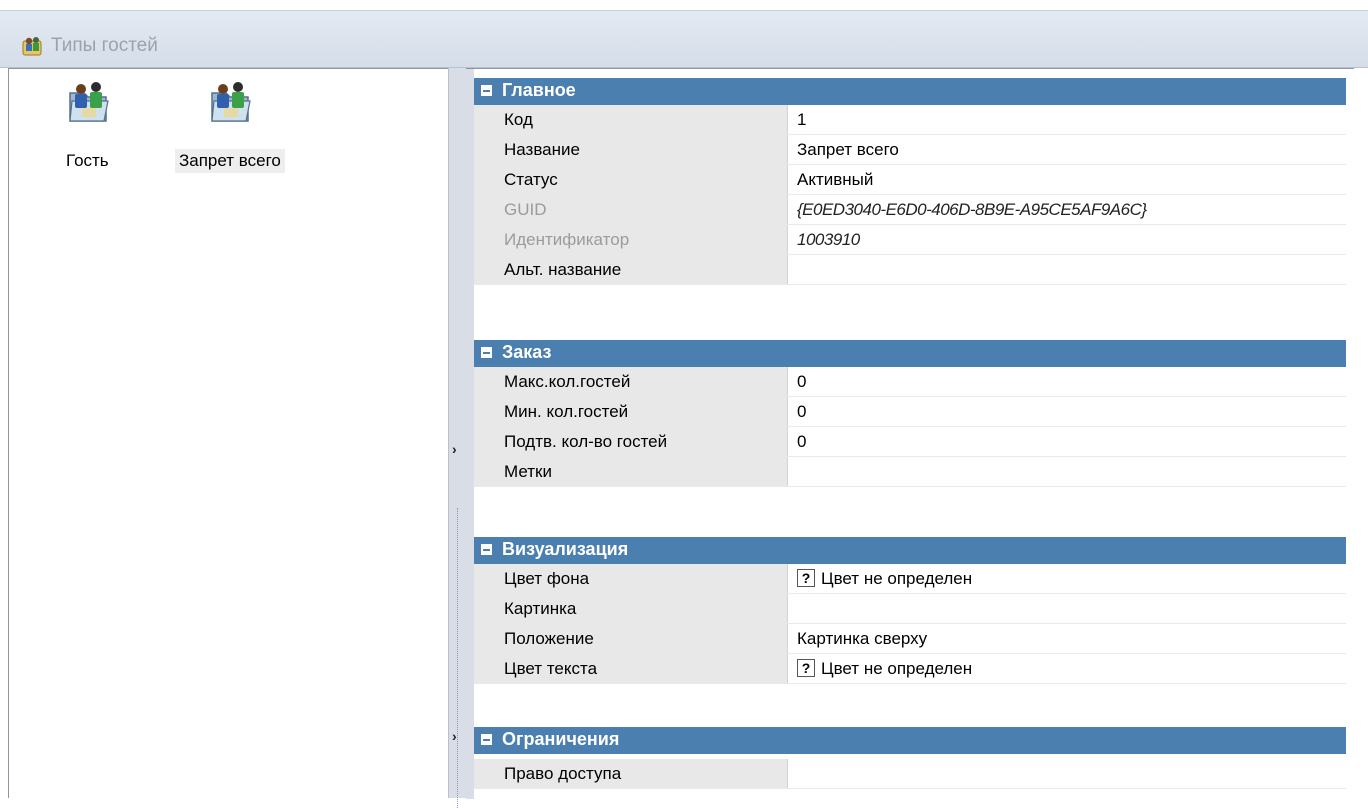 Image resolution: width=1368 pixels, height=808 pixels. I want to click on property-row: Мин. кол.гостей 0, so click(910, 412).